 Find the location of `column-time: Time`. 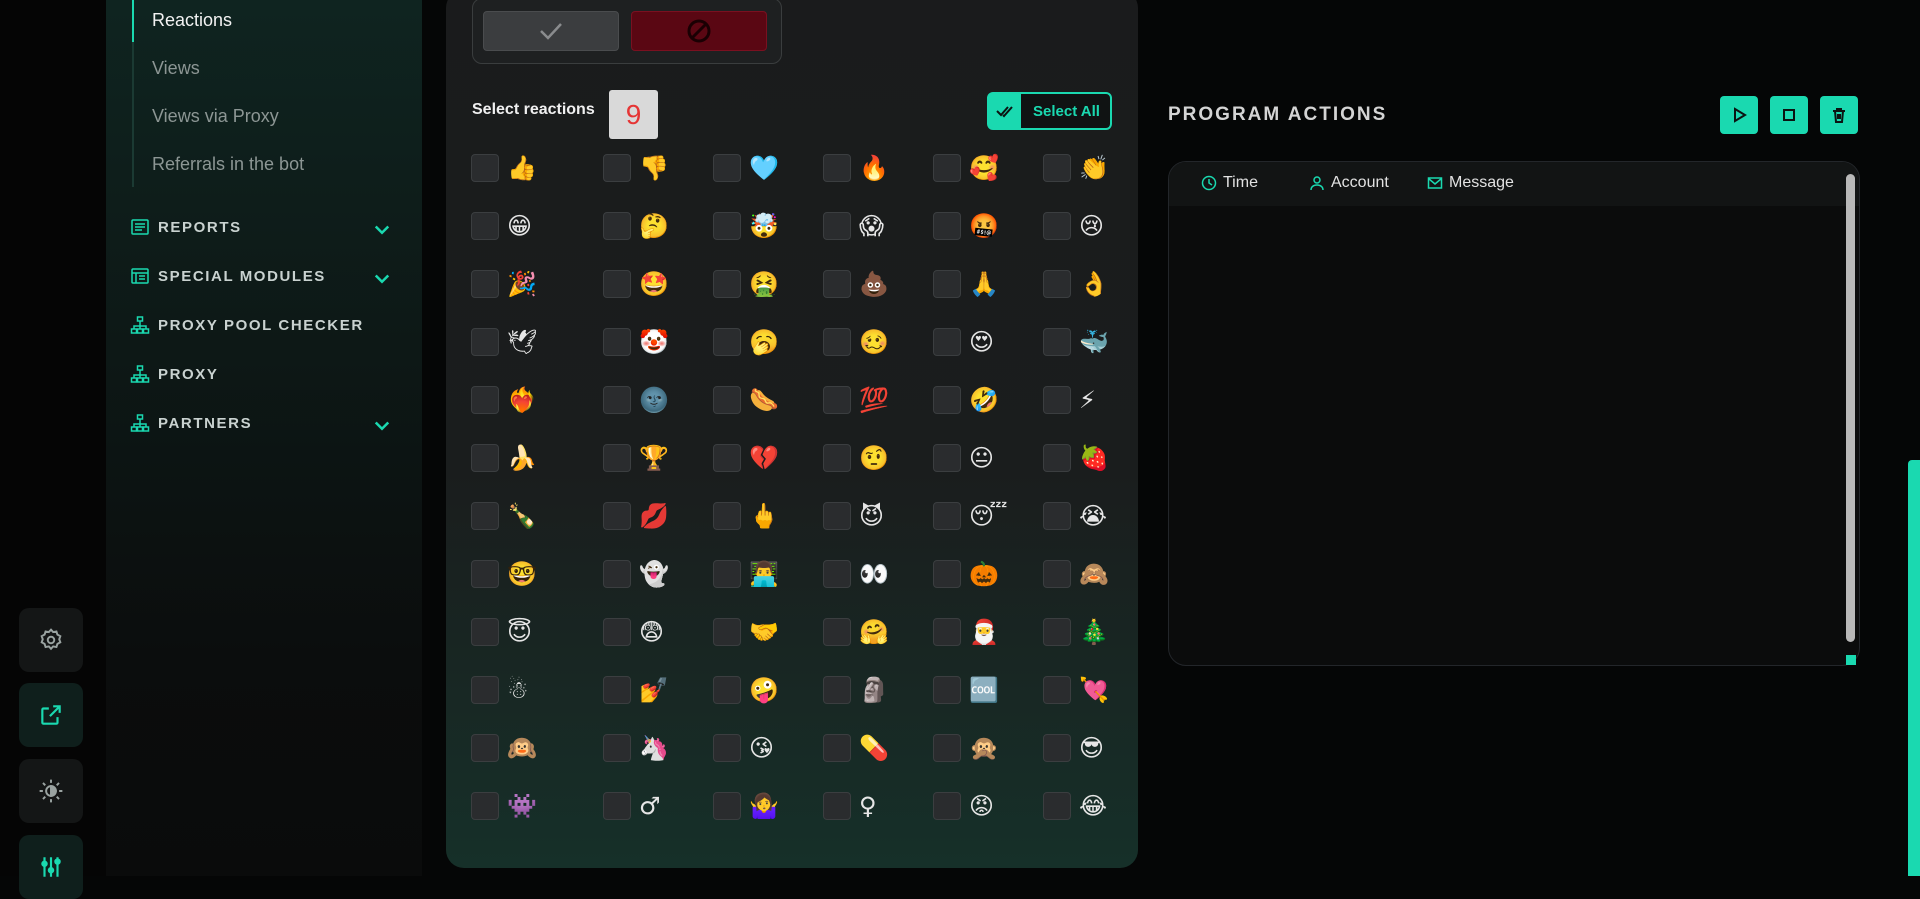

column-time: Time is located at coordinates (1229, 183).